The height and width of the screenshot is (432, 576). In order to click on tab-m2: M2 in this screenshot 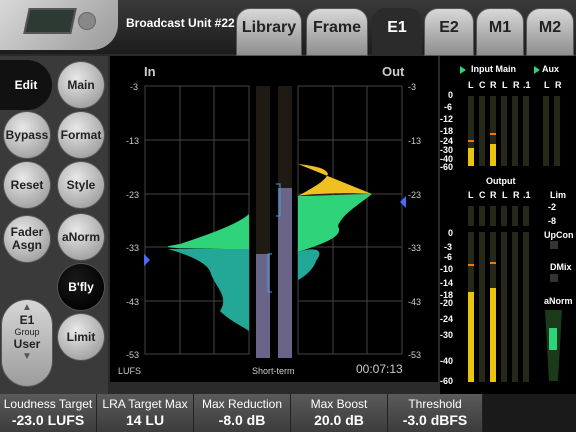, I will do `click(550, 32)`.